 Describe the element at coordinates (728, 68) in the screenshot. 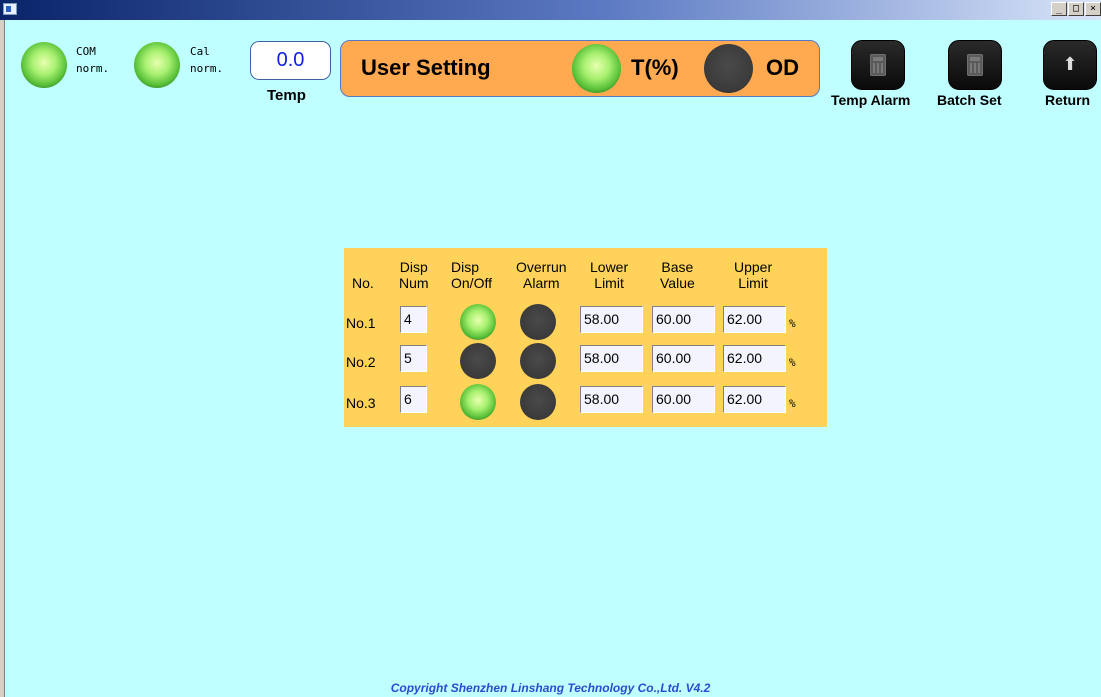

I see `od-mode-lamp` at that location.